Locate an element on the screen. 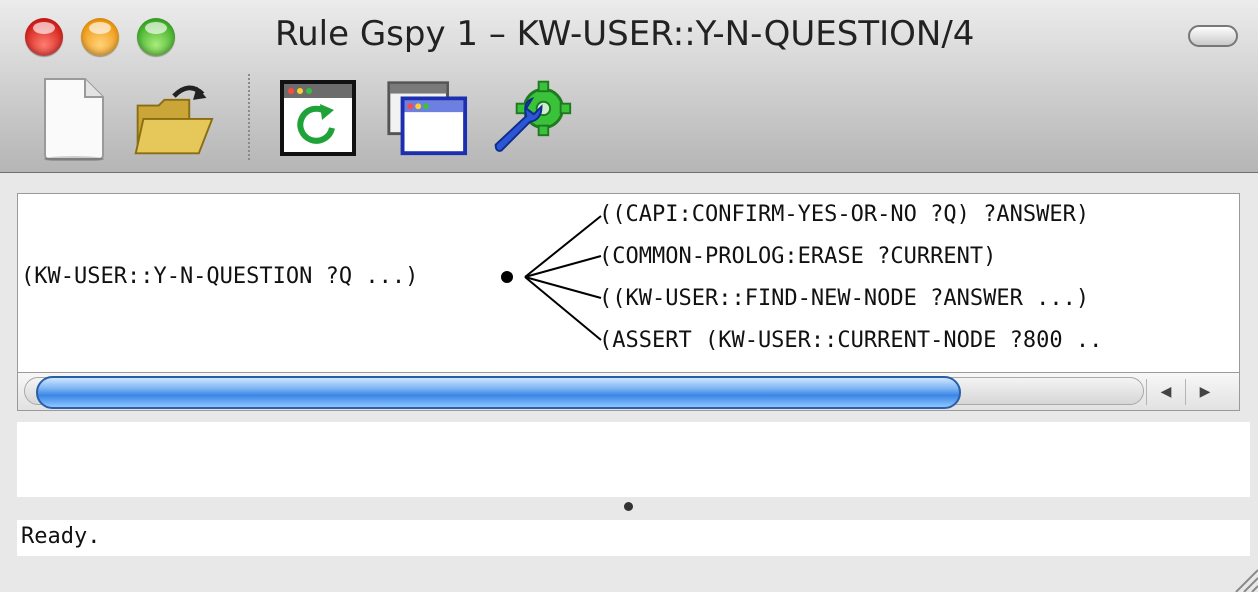  rule-branch-node: ((KW-USER::FIND-NEW-NODE ?ANSWER ...) is located at coordinates (844, 298).